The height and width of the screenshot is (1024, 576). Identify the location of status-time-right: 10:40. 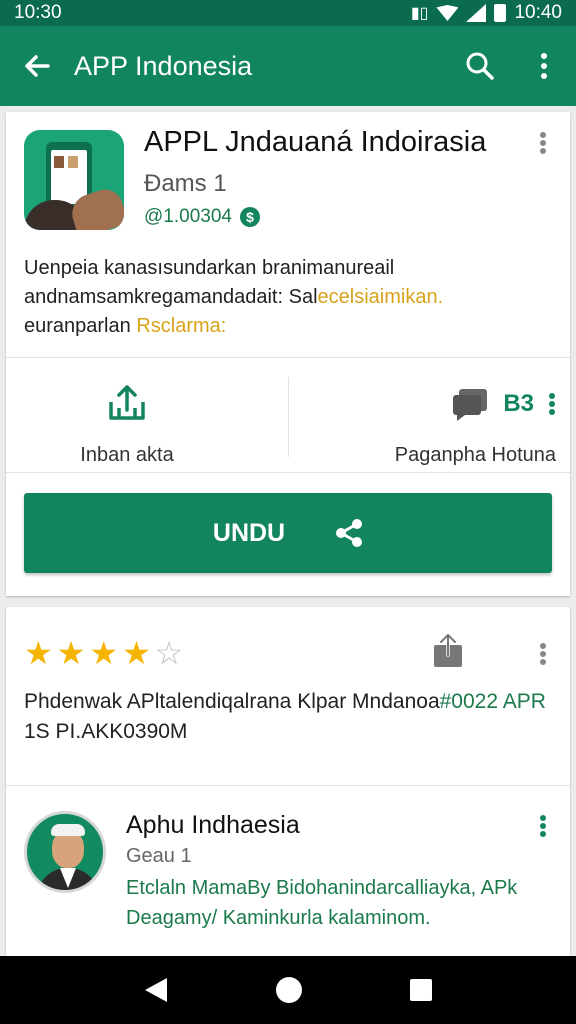
(538, 12).